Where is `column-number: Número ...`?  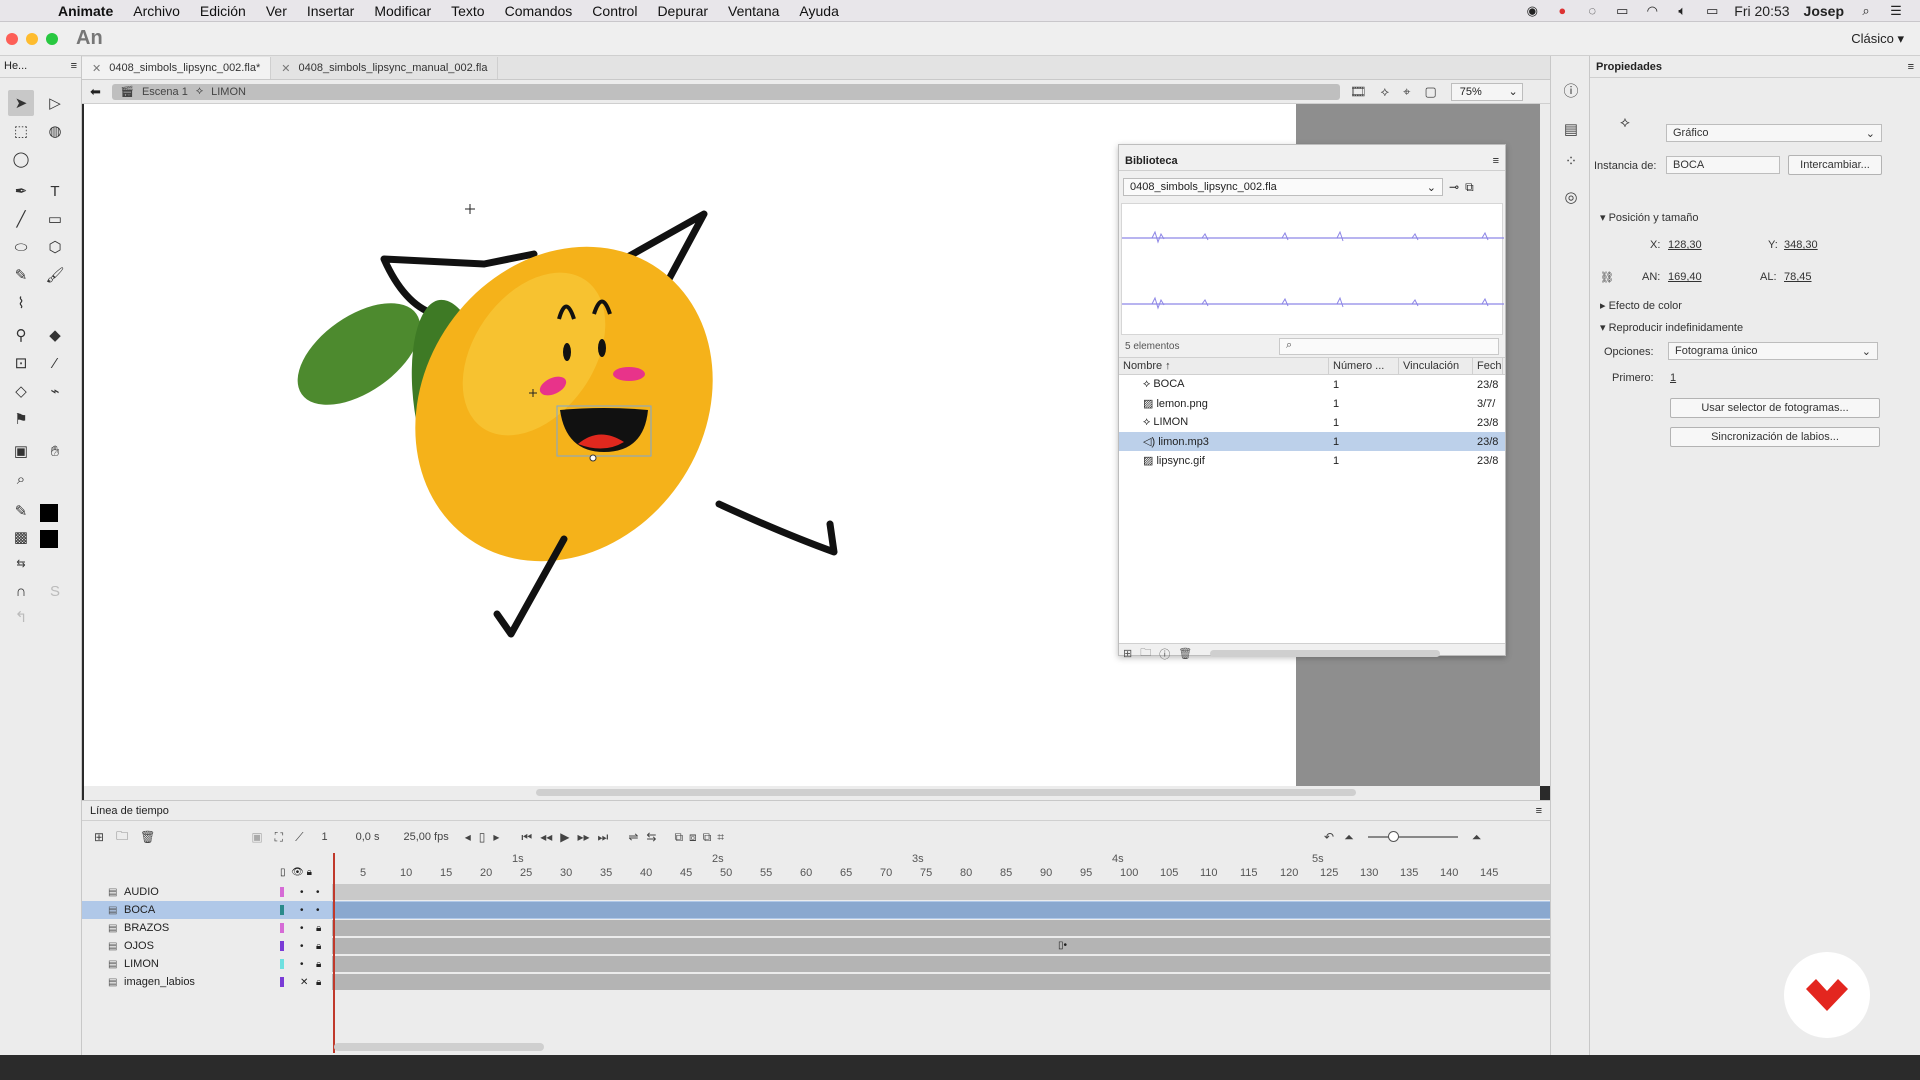 column-number: Número ... is located at coordinates (1364, 366).